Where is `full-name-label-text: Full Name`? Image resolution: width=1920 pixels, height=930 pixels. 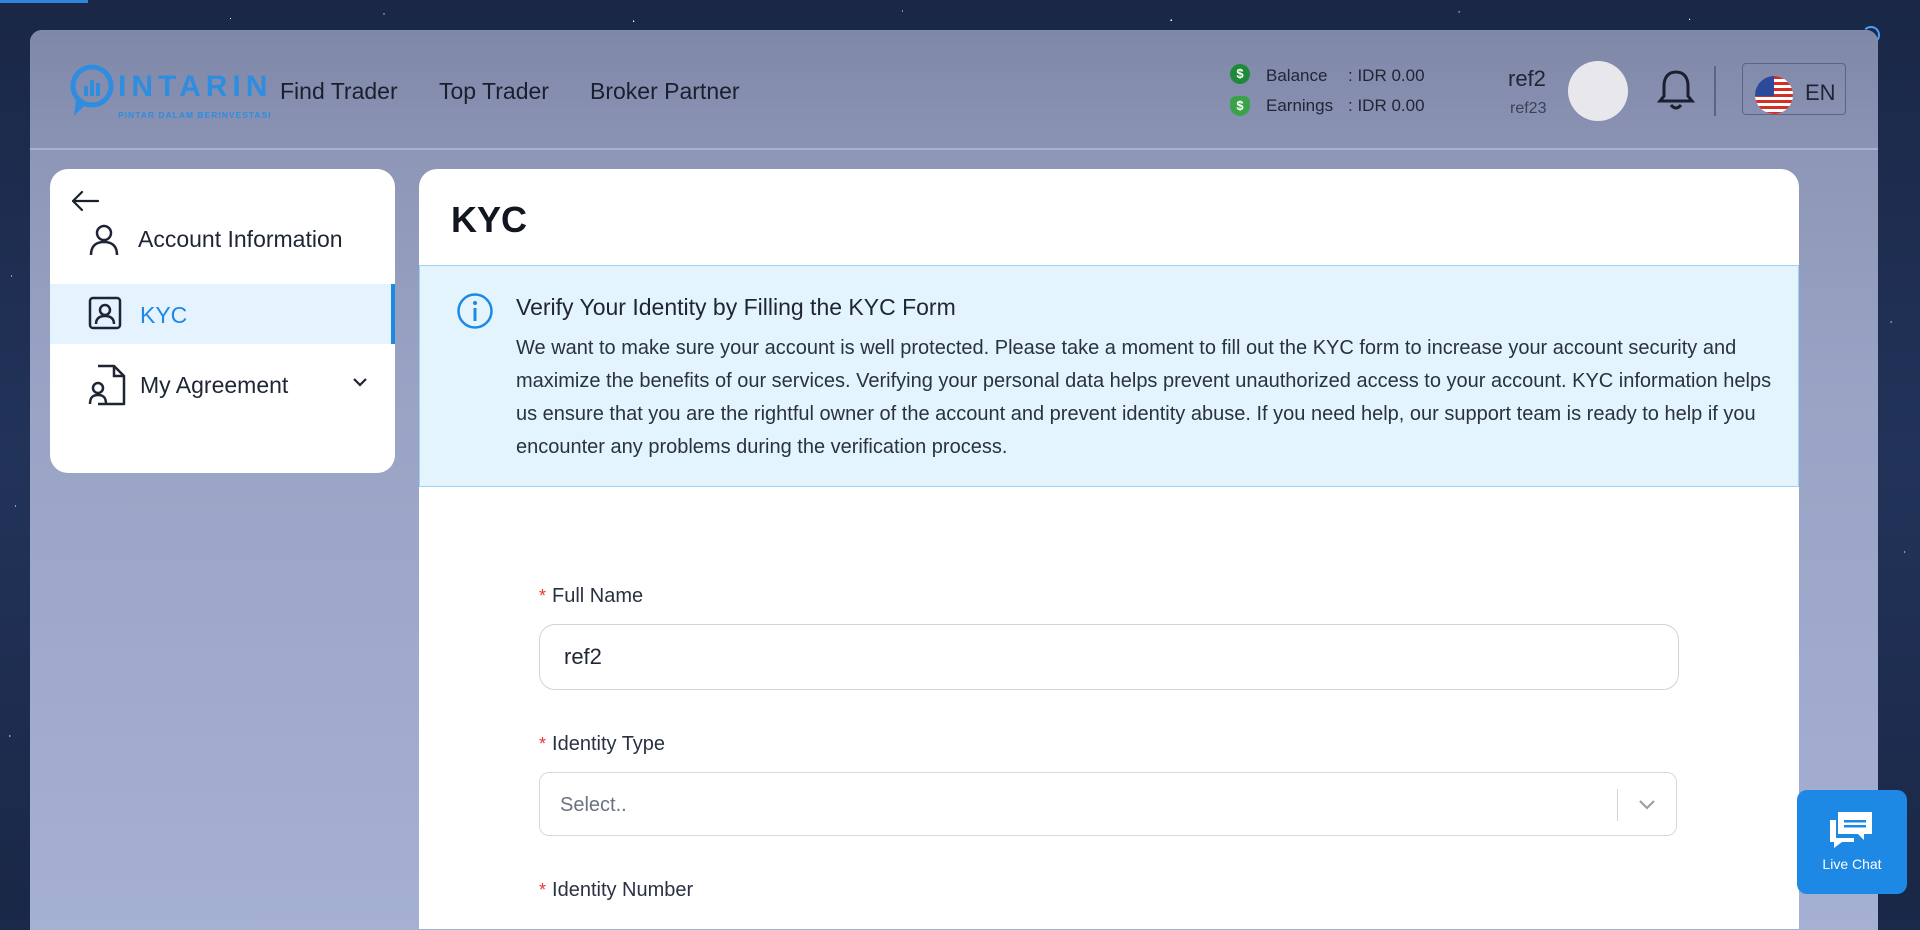
full-name-label-text: Full Name is located at coordinates (598, 596).